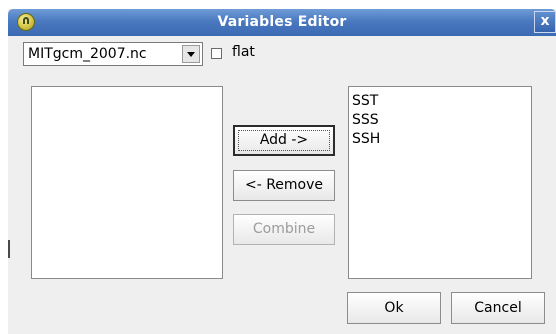  What do you see at coordinates (440, 120) in the screenshot?
I see `list-item: SSS` at bounding box center [440, 120].